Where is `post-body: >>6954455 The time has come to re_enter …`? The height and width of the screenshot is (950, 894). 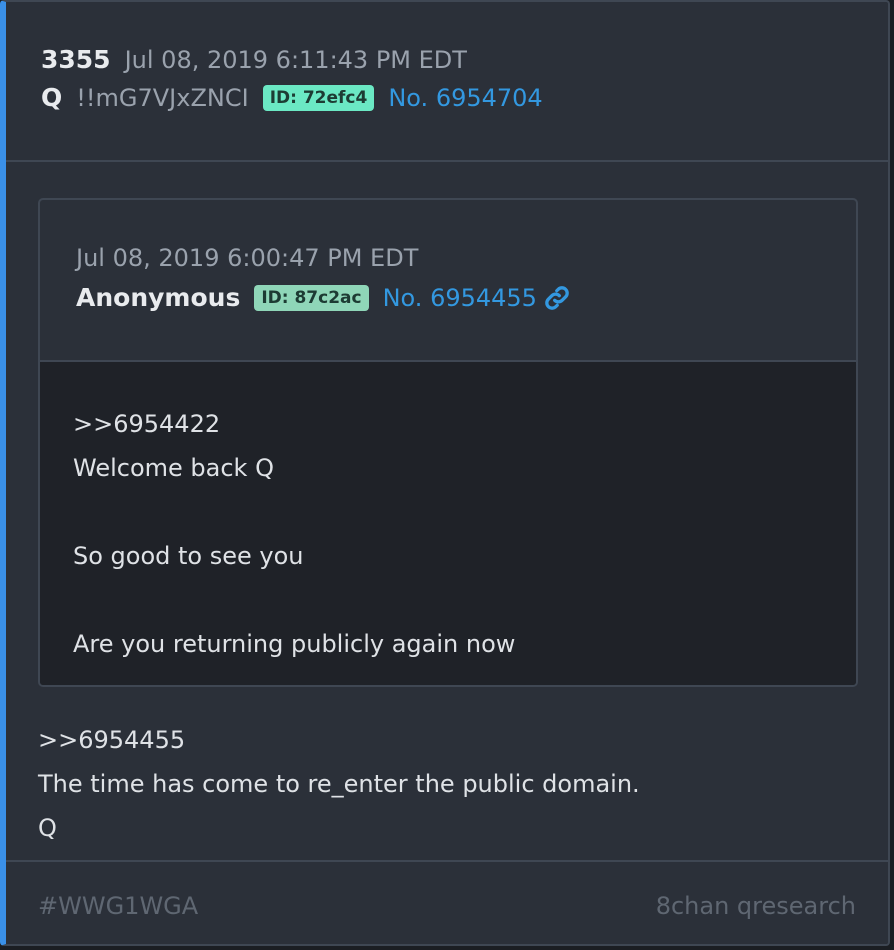
post-body: >>6954455 The time has come to re_enter … is located at coordinates (339, 784).